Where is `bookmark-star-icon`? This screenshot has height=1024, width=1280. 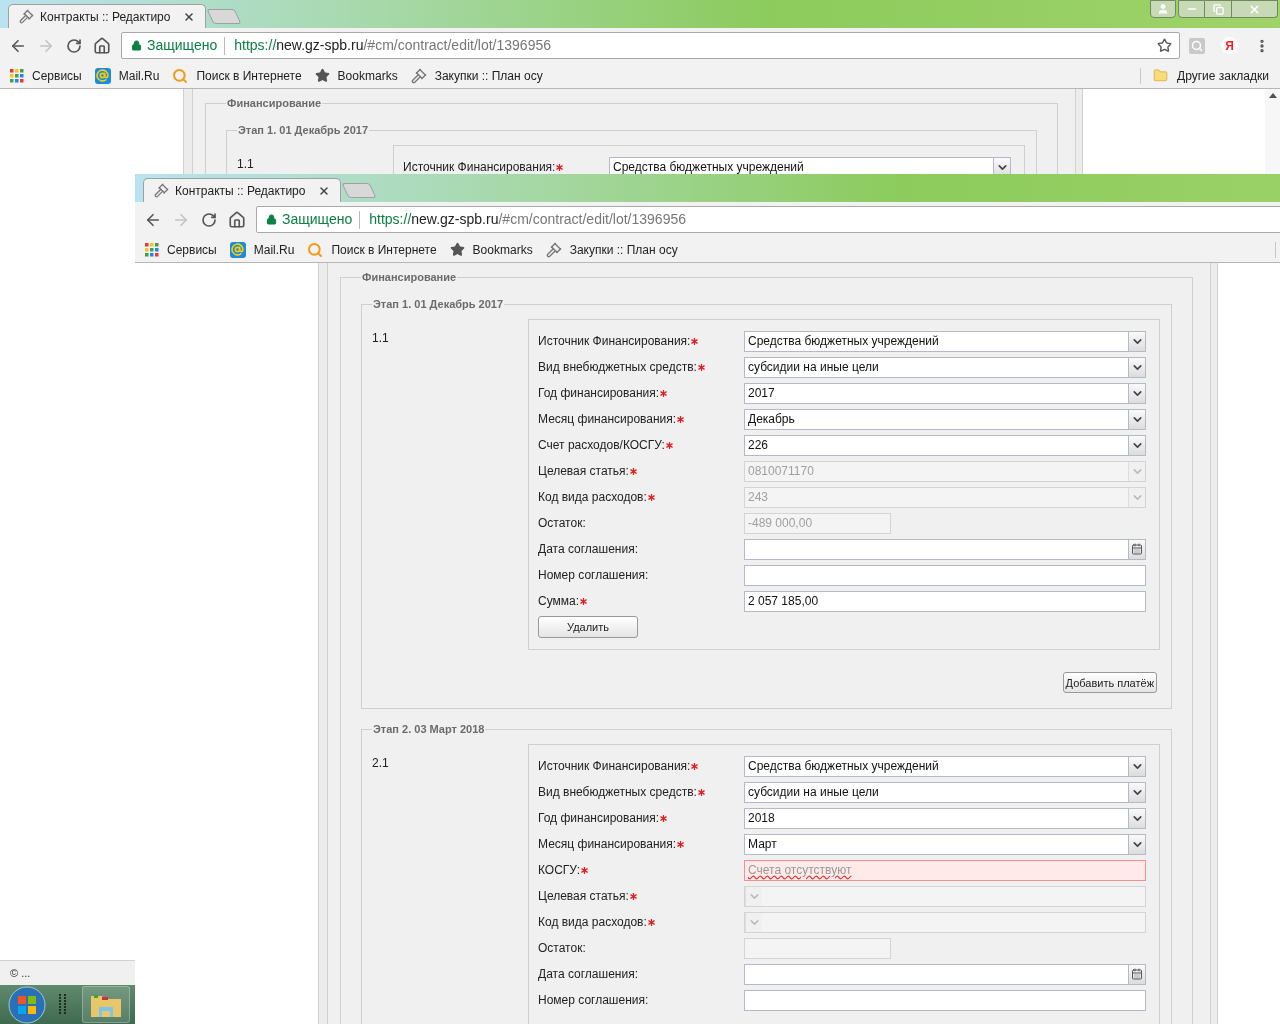
bookmark-star-icon is located at coordinates (1164, 45).